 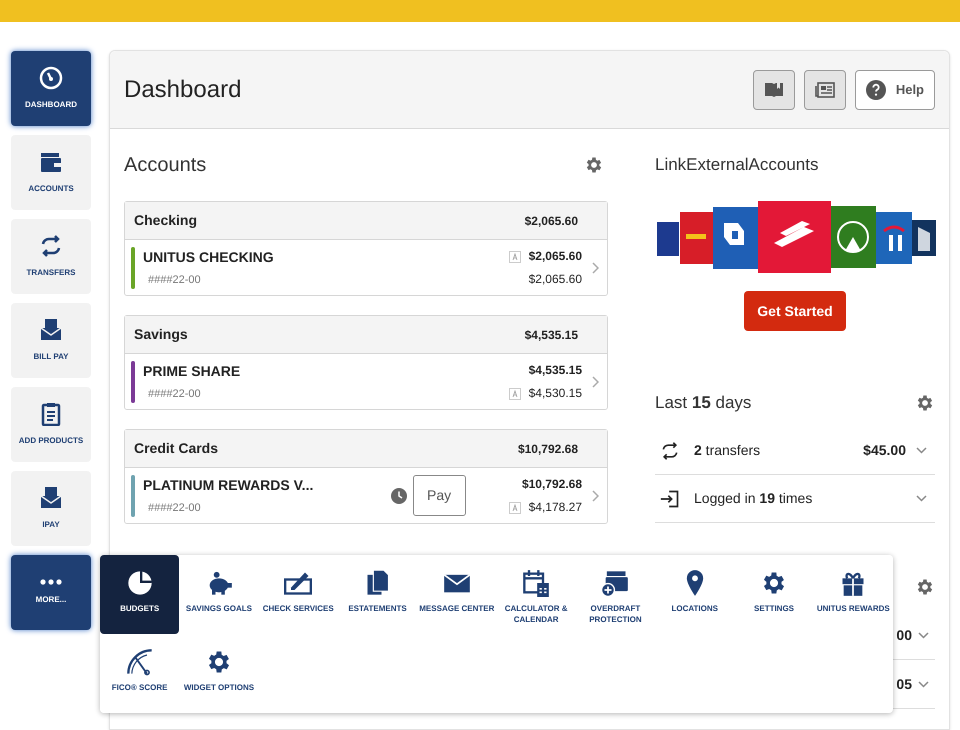 What do you see at coordinates (795, 311) in the screenshot?
I see `get-started-button: Get Started` at bounding box center [795, 311].